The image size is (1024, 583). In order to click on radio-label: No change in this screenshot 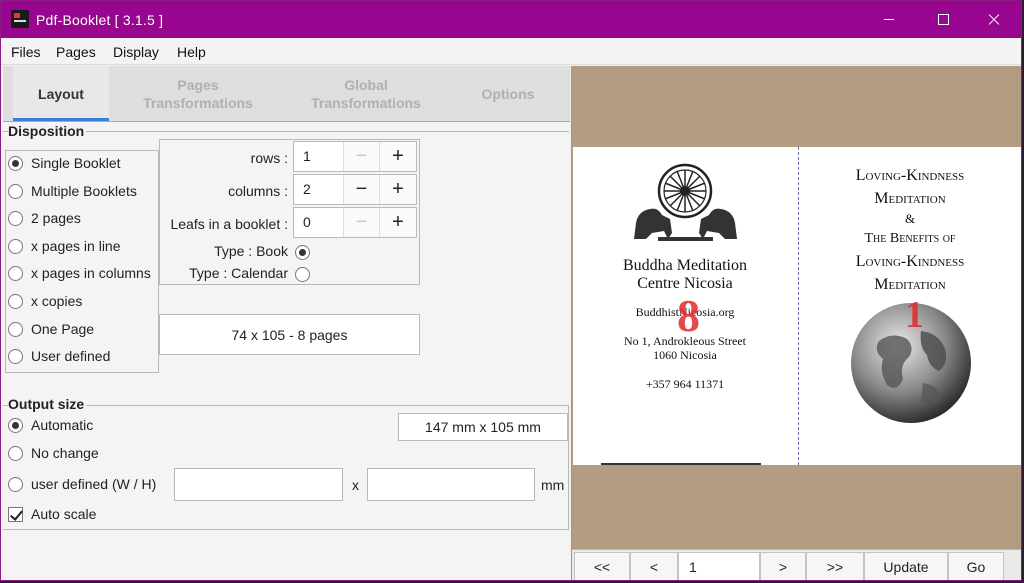, I will do `click(65, 453)`.